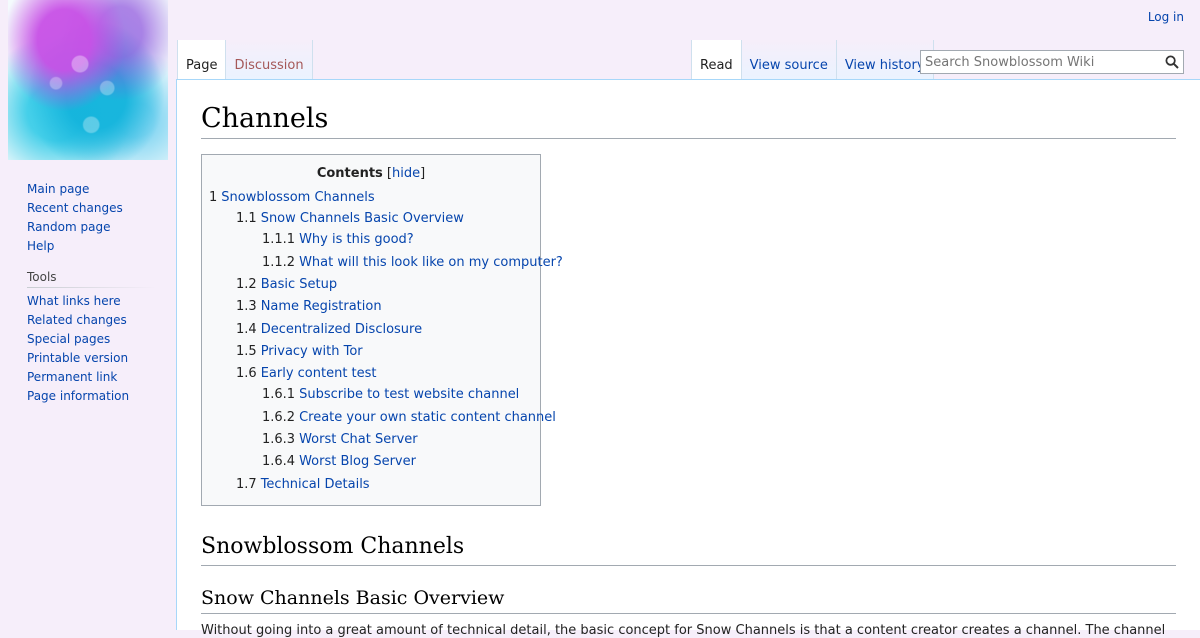 The image size is (1200, 638). I want to click on search-icon, so click(1172, 62).